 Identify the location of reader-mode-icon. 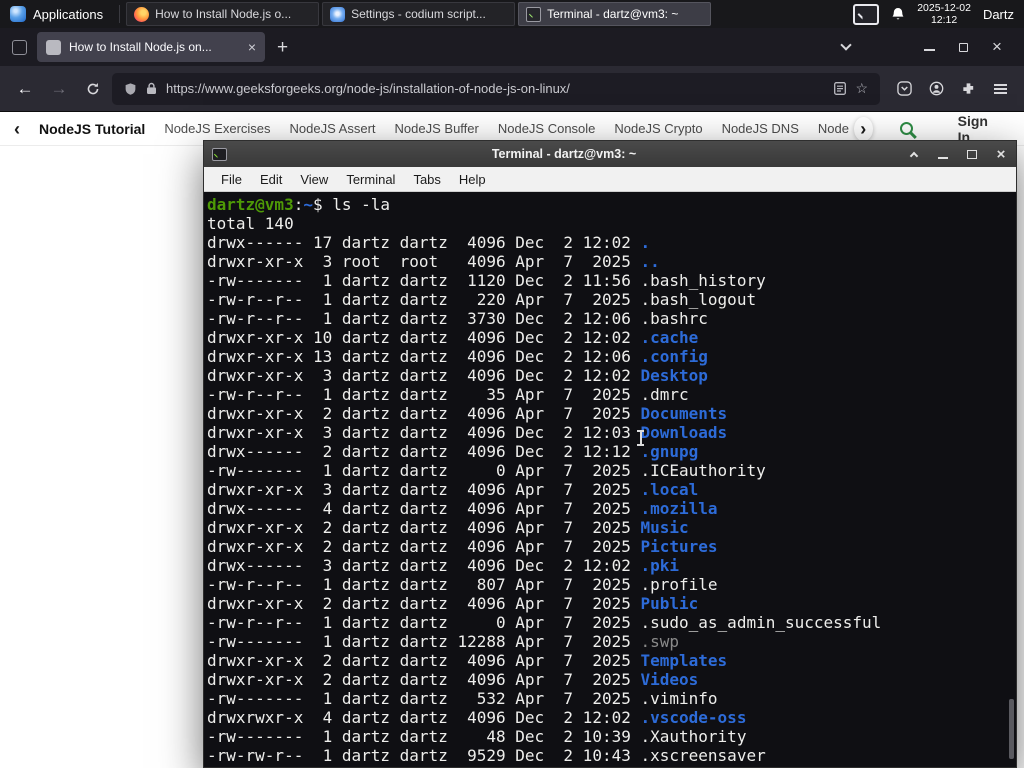
(840, 88).